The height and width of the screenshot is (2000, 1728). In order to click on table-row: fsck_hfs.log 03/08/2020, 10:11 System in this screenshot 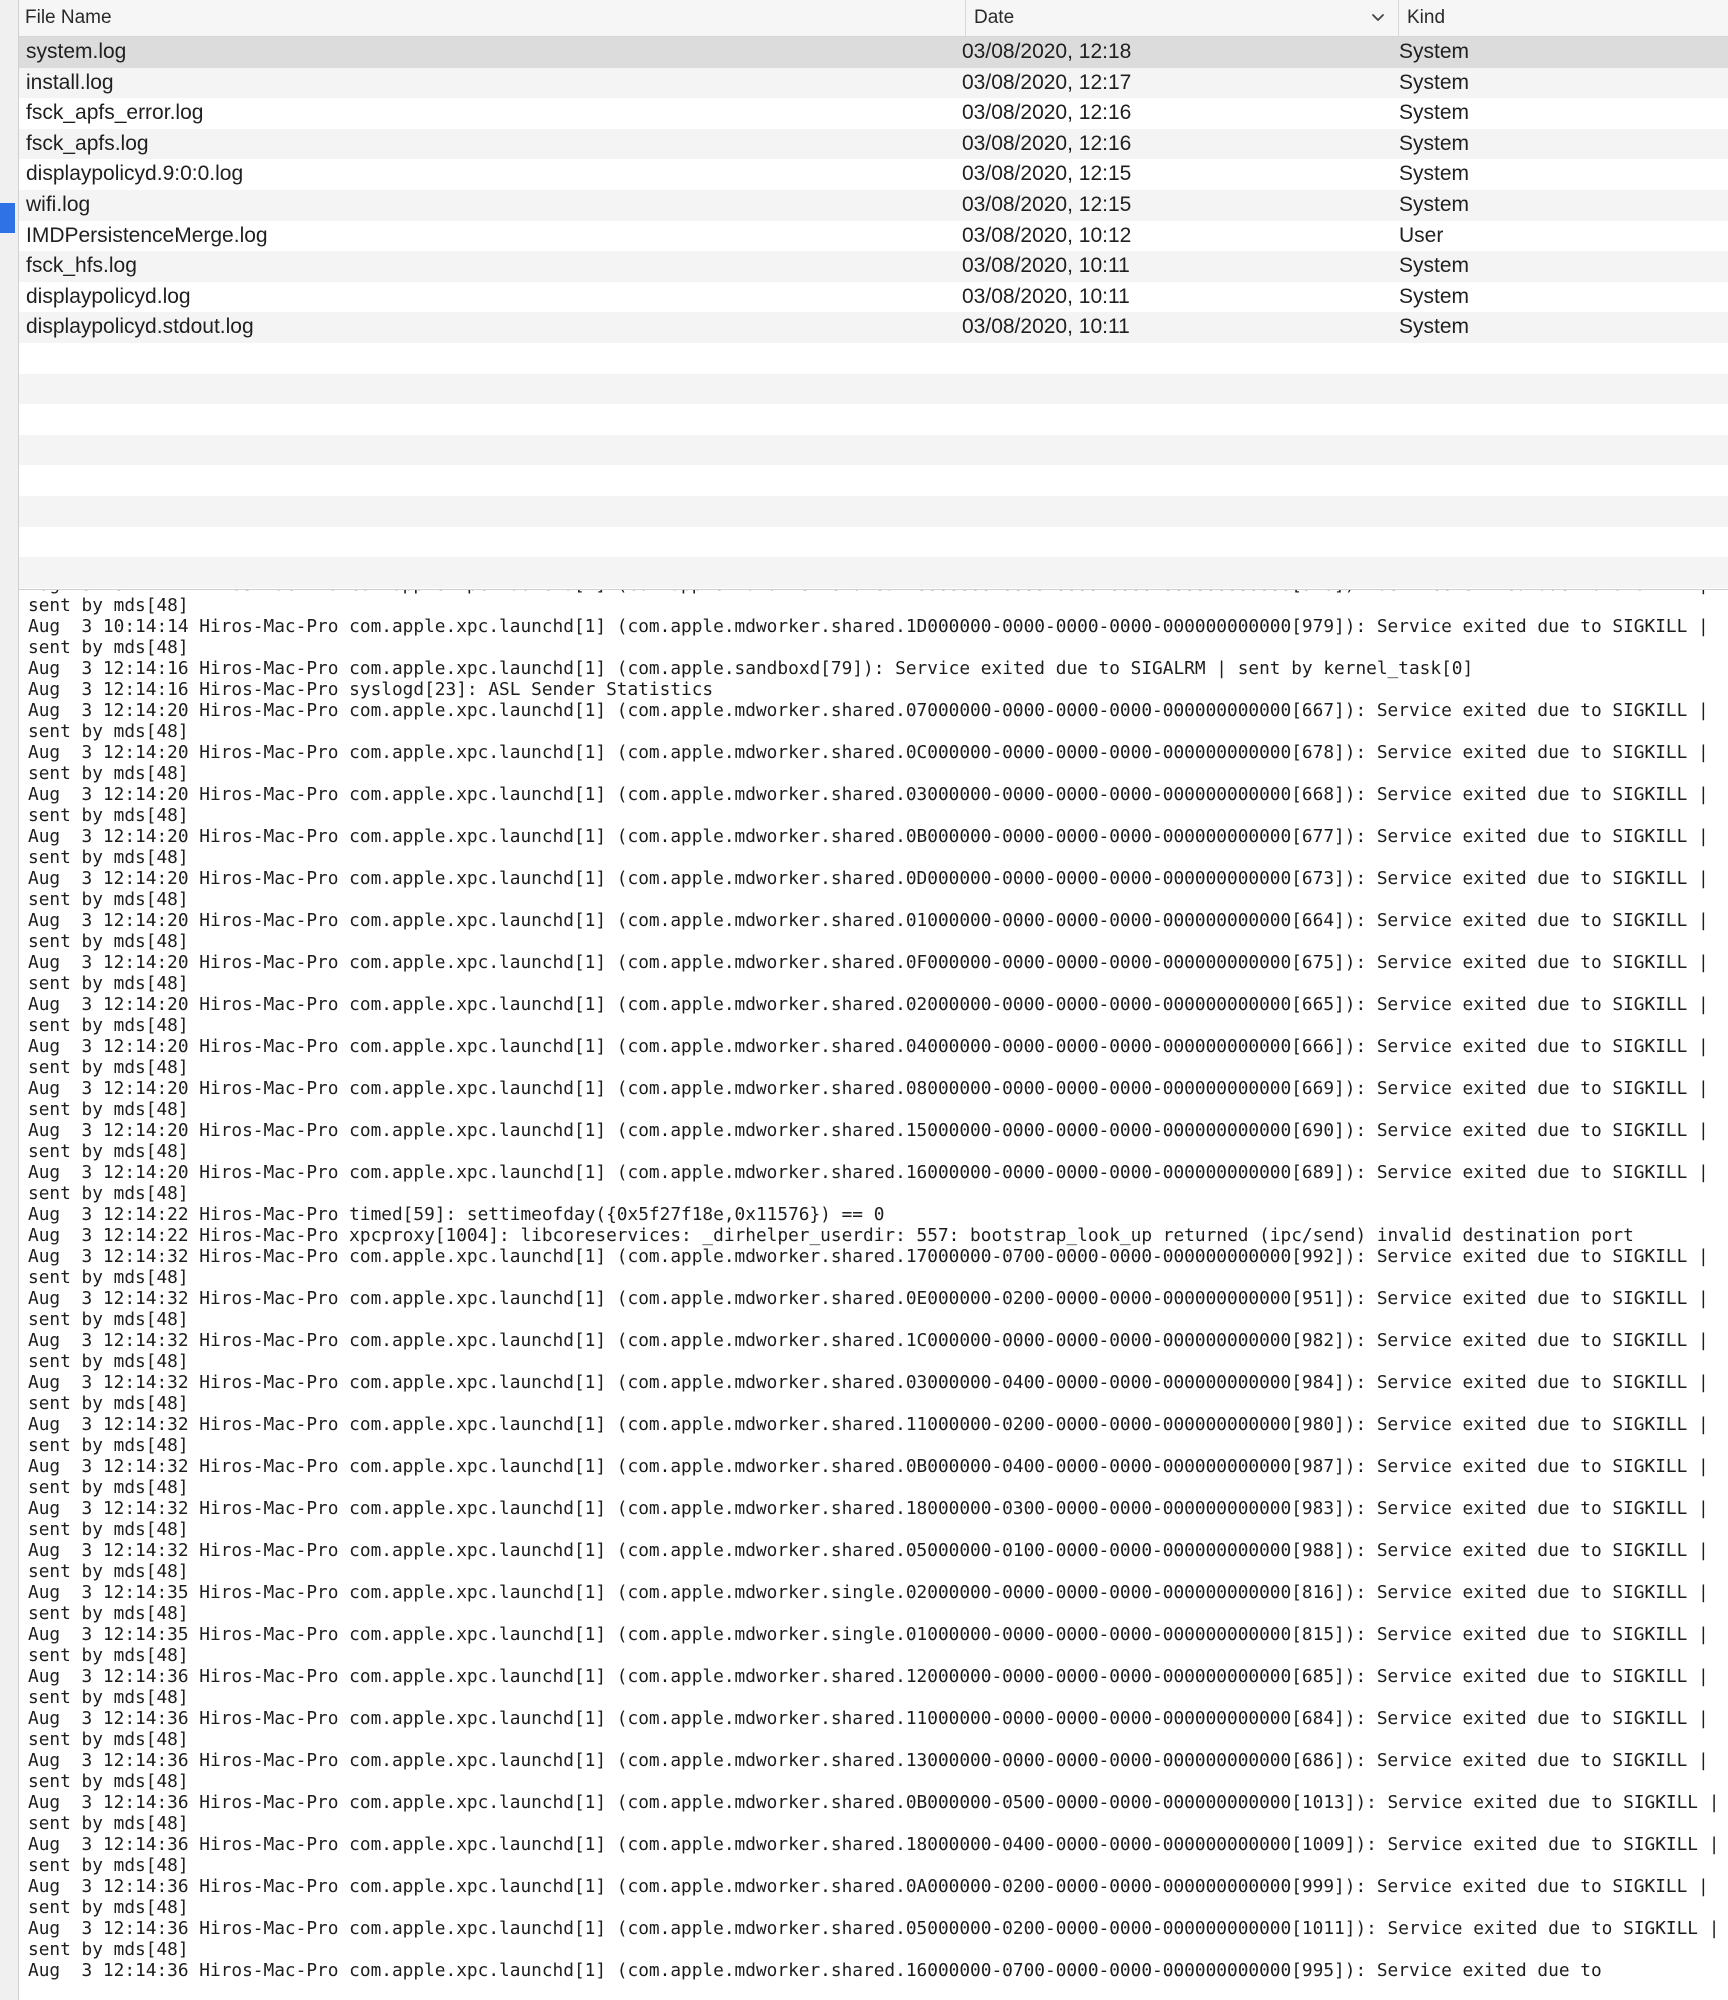, I will do `click(873, 266)`.